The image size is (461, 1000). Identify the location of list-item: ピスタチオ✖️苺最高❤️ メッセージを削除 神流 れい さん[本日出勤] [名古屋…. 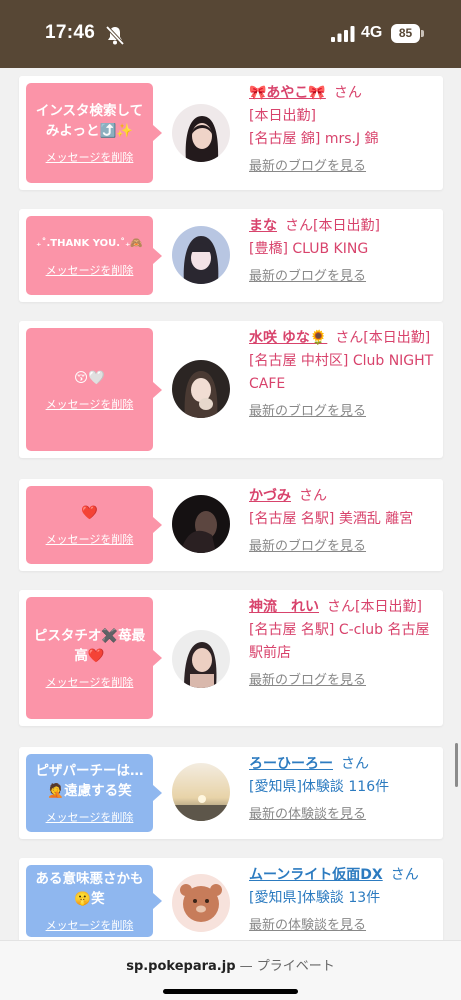
(231, 658).